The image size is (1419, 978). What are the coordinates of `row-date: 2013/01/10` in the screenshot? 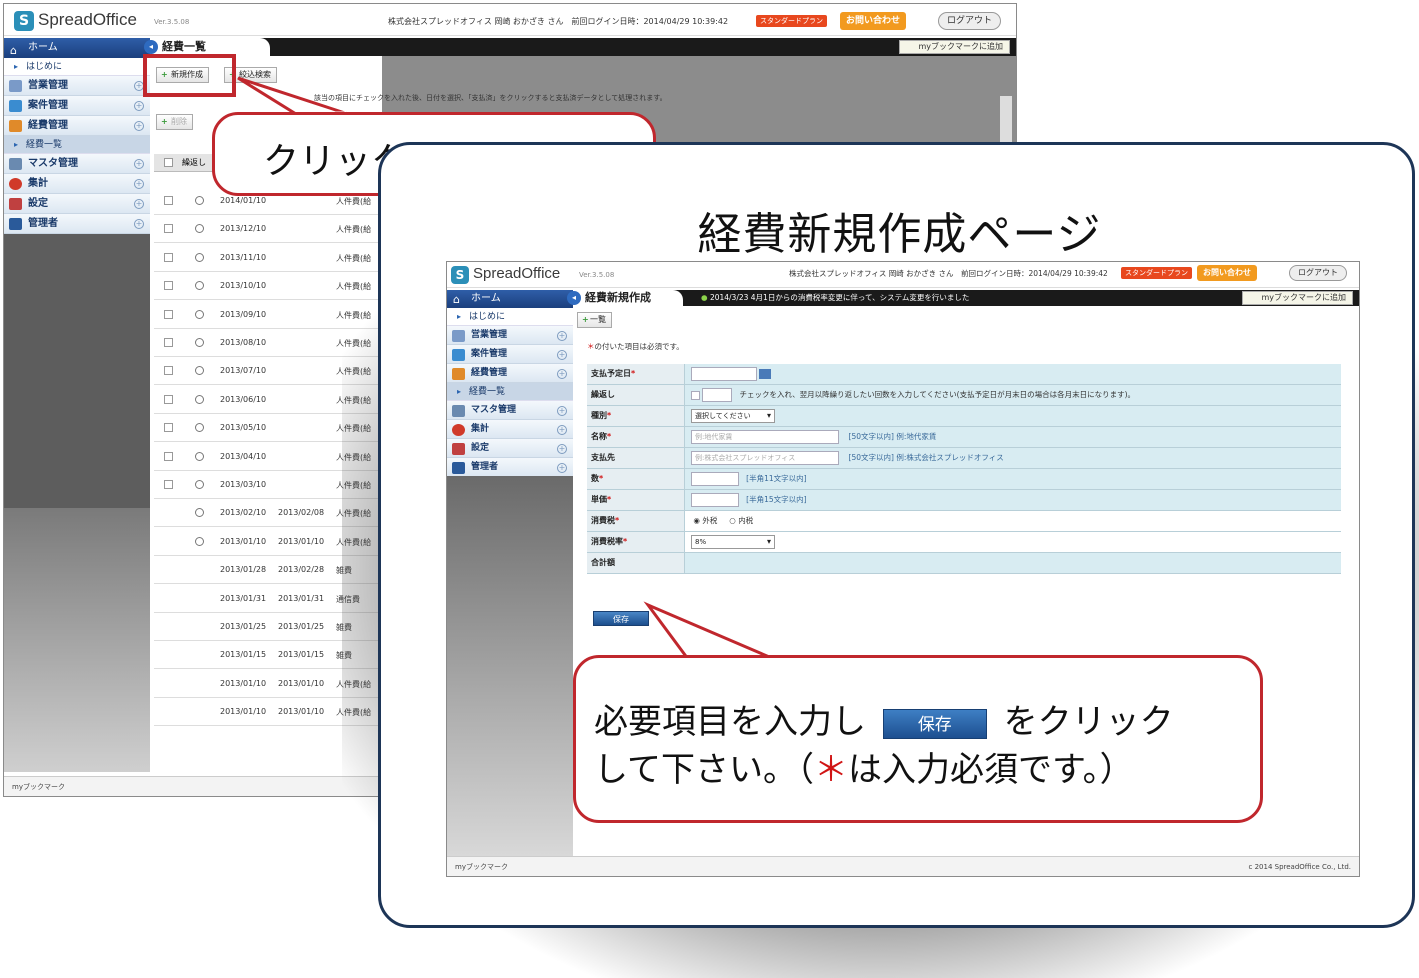 It's located at (243, 541).